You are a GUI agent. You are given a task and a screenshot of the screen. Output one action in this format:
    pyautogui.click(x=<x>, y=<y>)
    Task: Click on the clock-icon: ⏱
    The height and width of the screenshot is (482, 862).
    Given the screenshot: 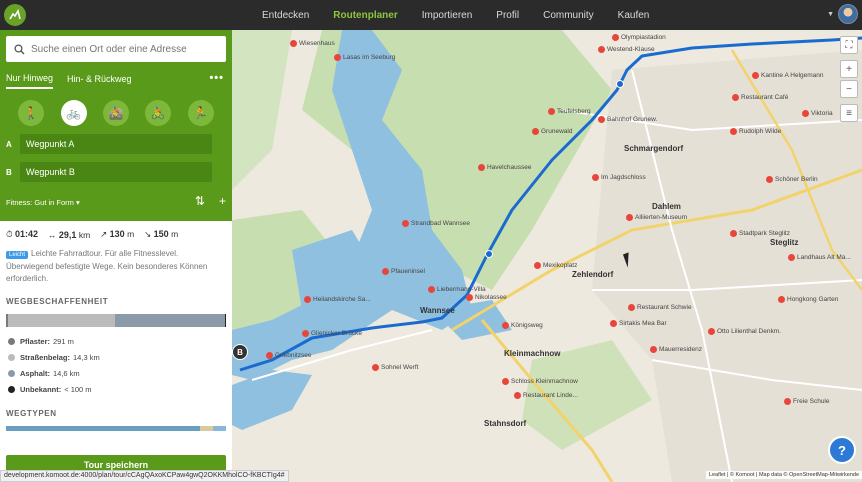 What is the action you would take?
    pyautogui.click(x=9, y=234)
    